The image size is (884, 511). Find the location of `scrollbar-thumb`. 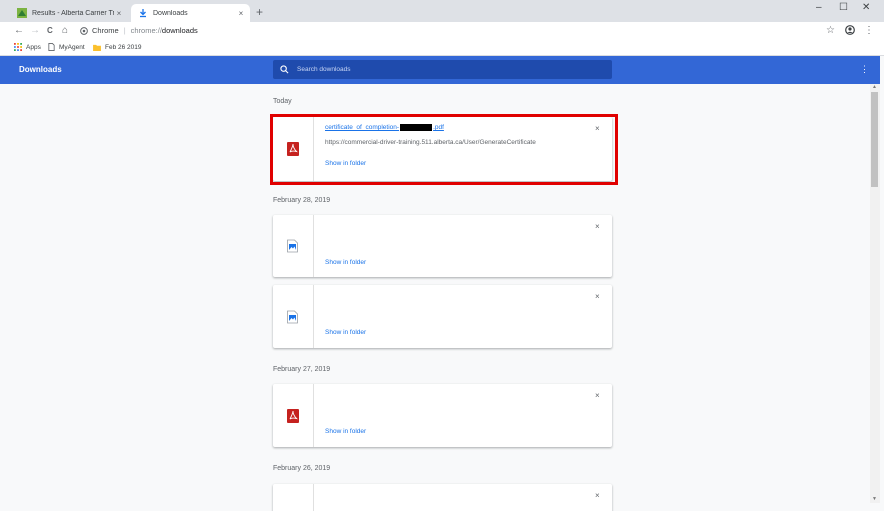

scrollbar-thumb is located at coordinates (874, 139).